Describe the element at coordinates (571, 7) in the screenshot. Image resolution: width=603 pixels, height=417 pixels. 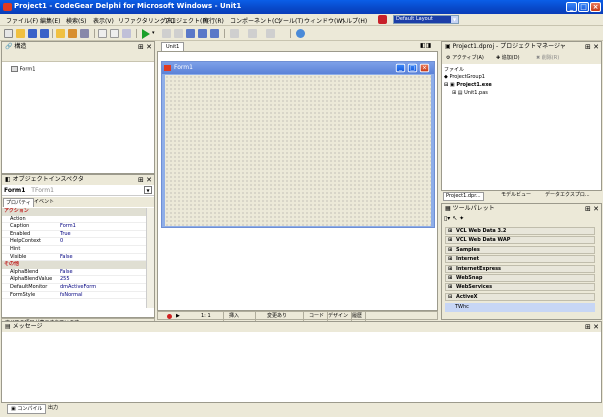
I see `minimize-button: _` at that location.